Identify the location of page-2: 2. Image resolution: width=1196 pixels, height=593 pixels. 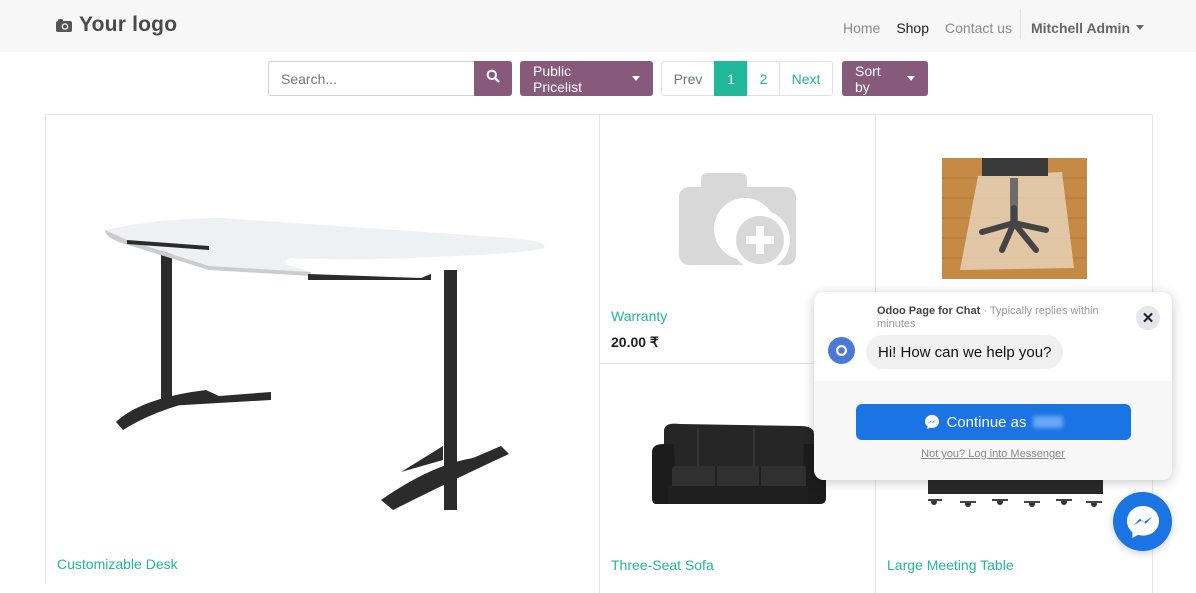
(763, 78).